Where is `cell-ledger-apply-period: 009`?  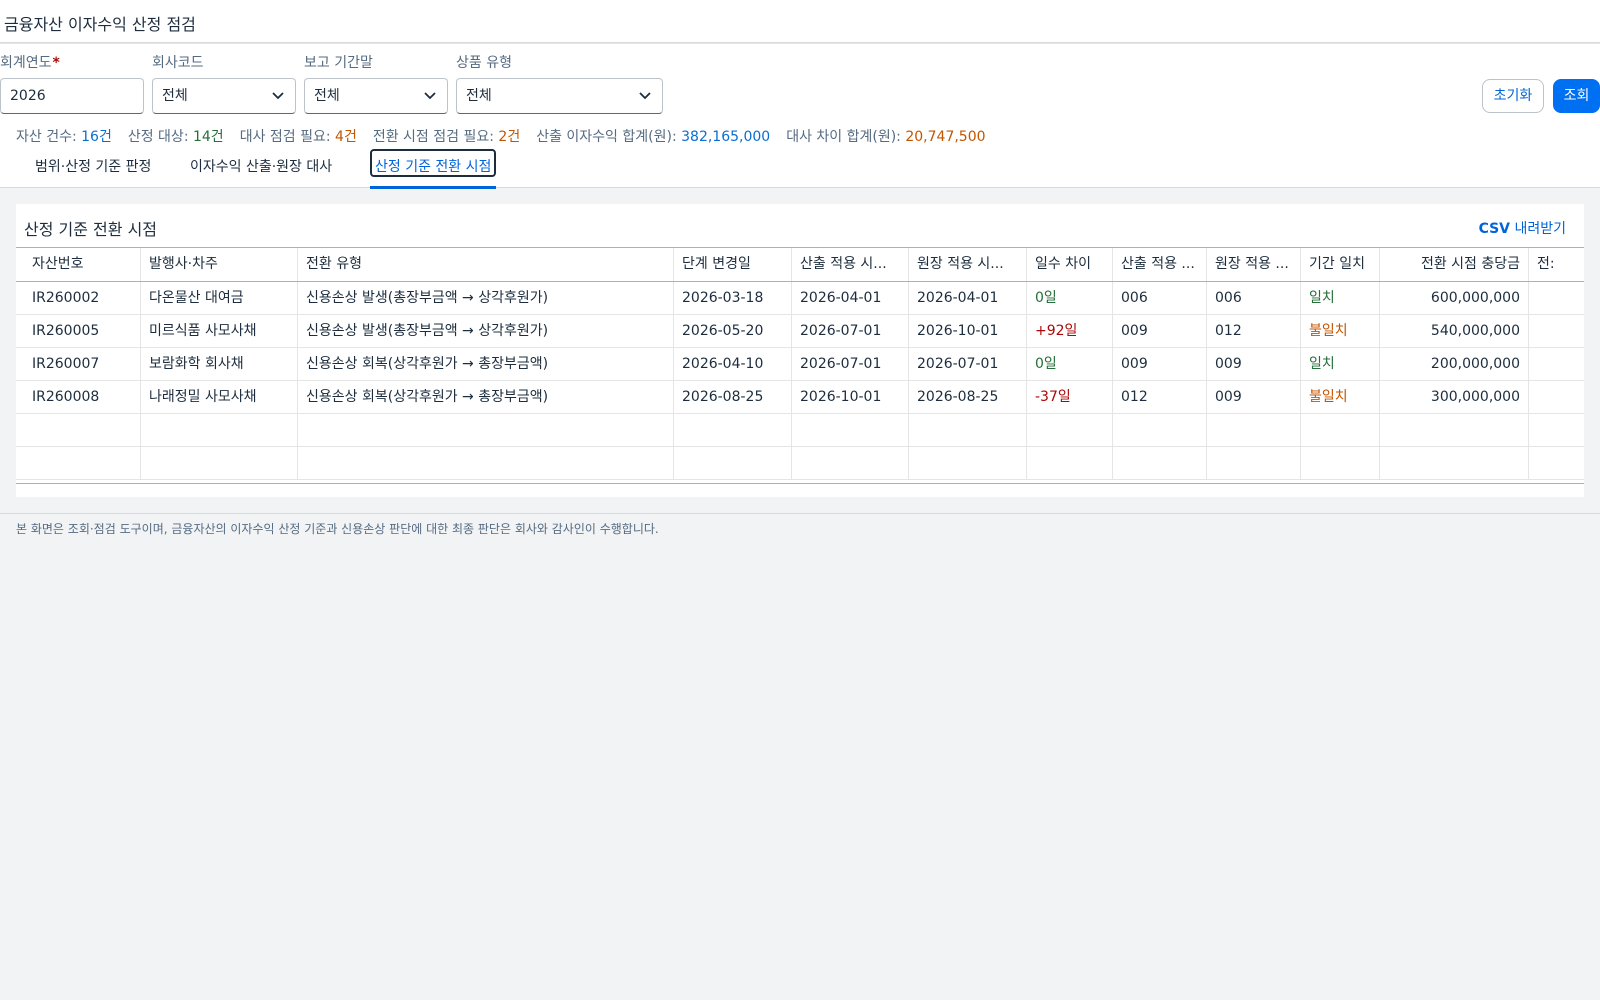 cell-ledger-apply-period: 009 is located at coordinates (1254, 364).